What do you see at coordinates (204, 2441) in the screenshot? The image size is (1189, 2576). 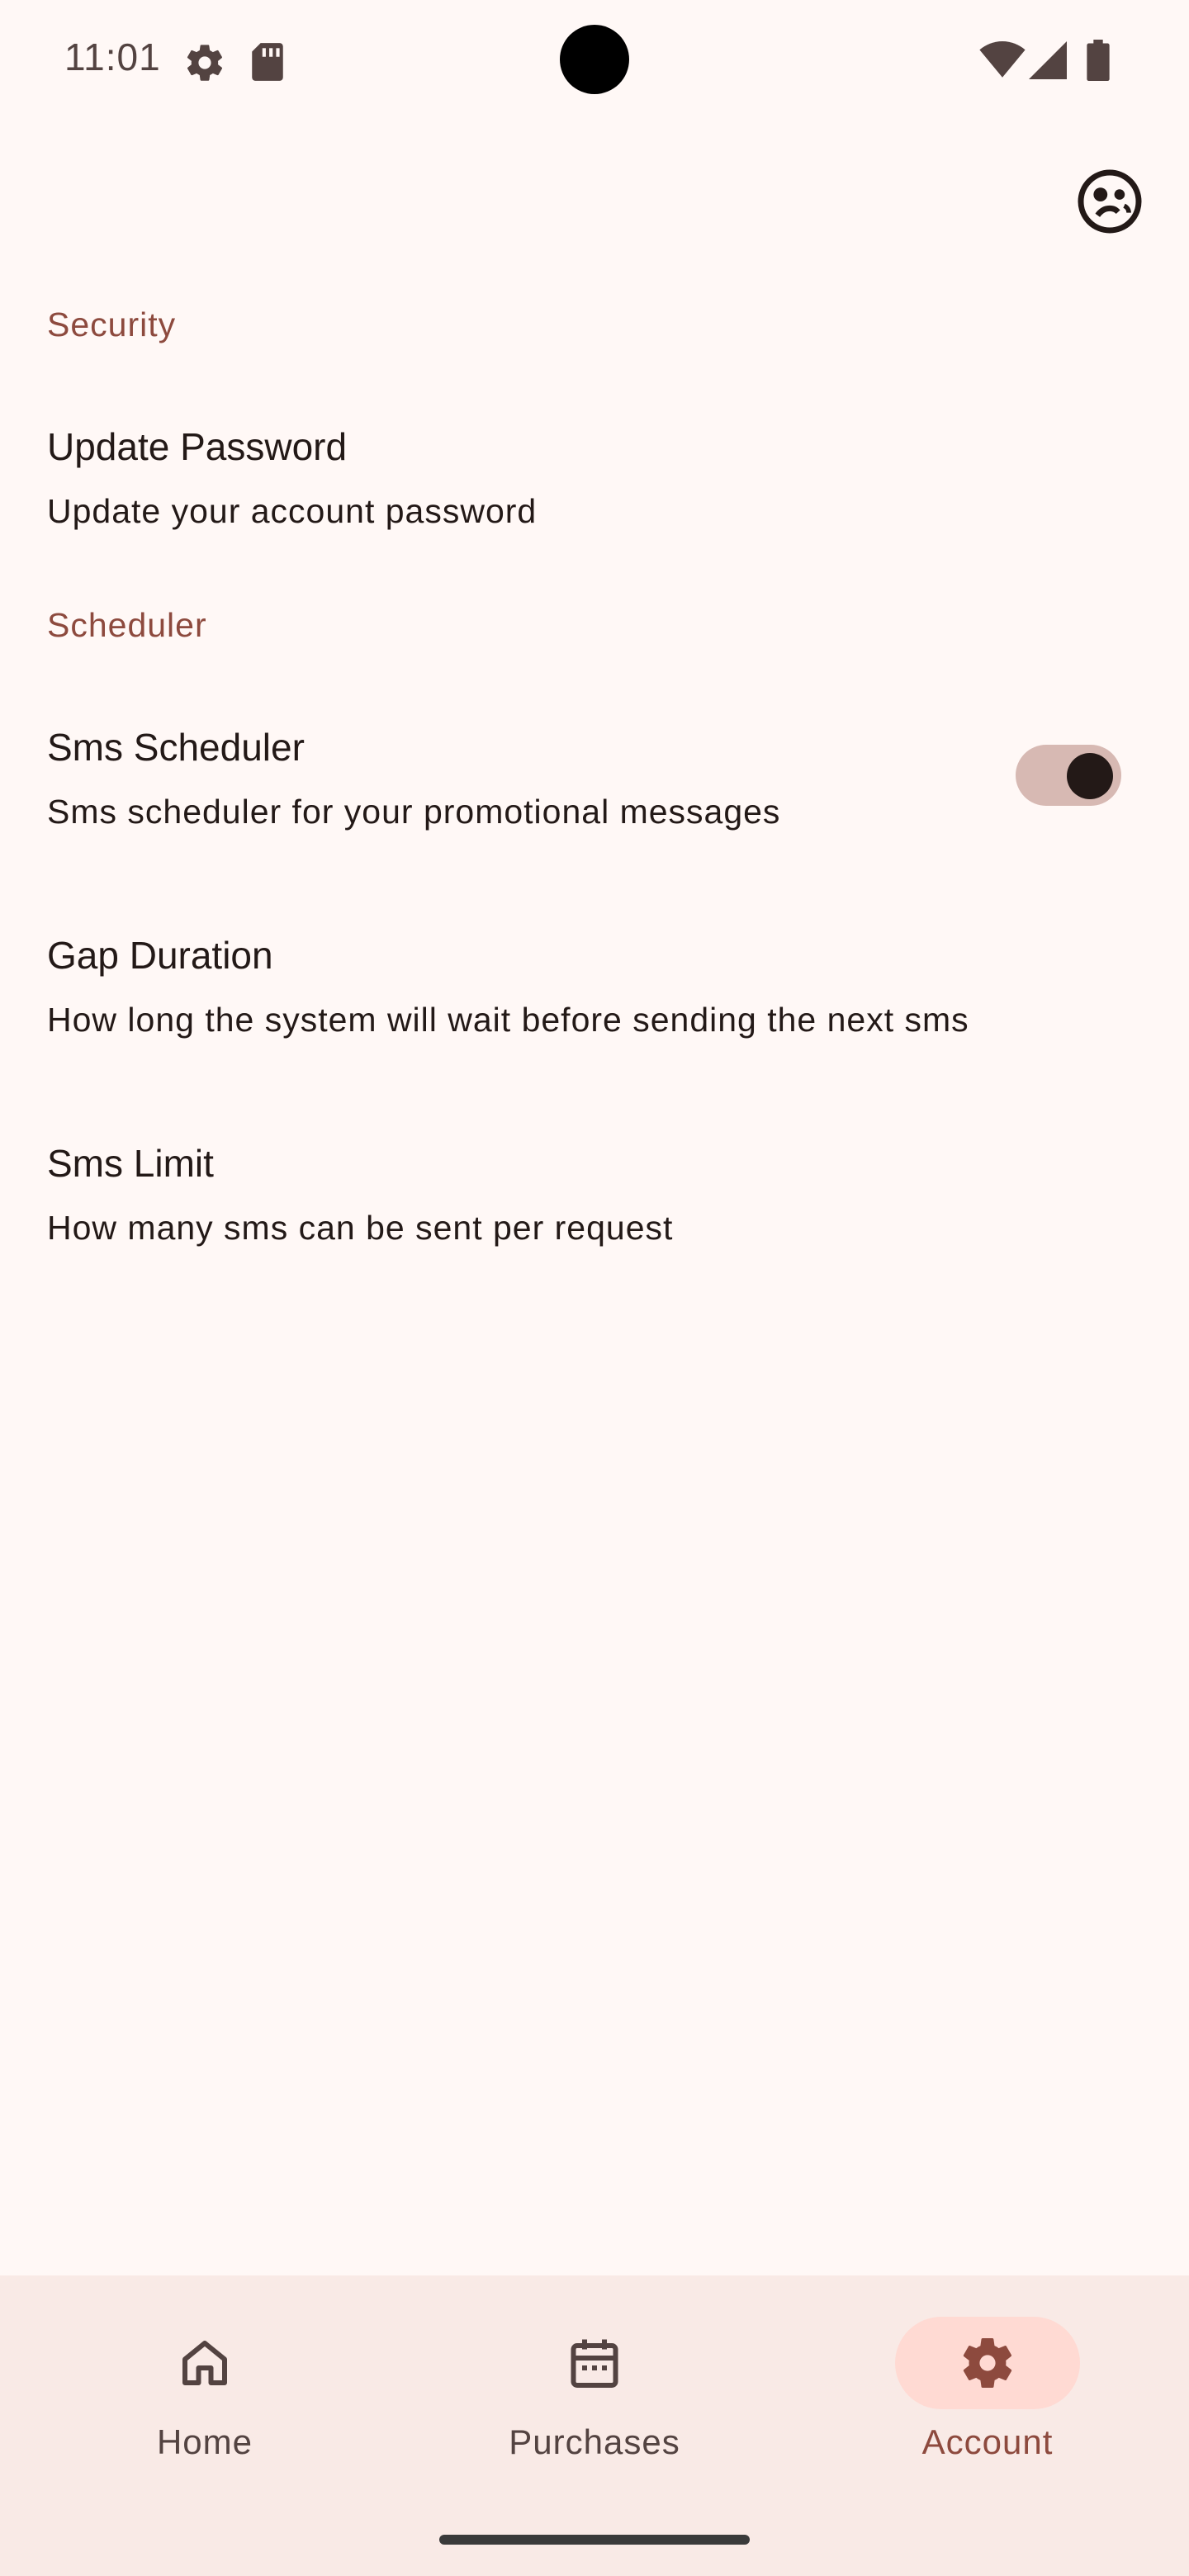 I see `nav-label-home: Home` at bounding box center [204, 2441].